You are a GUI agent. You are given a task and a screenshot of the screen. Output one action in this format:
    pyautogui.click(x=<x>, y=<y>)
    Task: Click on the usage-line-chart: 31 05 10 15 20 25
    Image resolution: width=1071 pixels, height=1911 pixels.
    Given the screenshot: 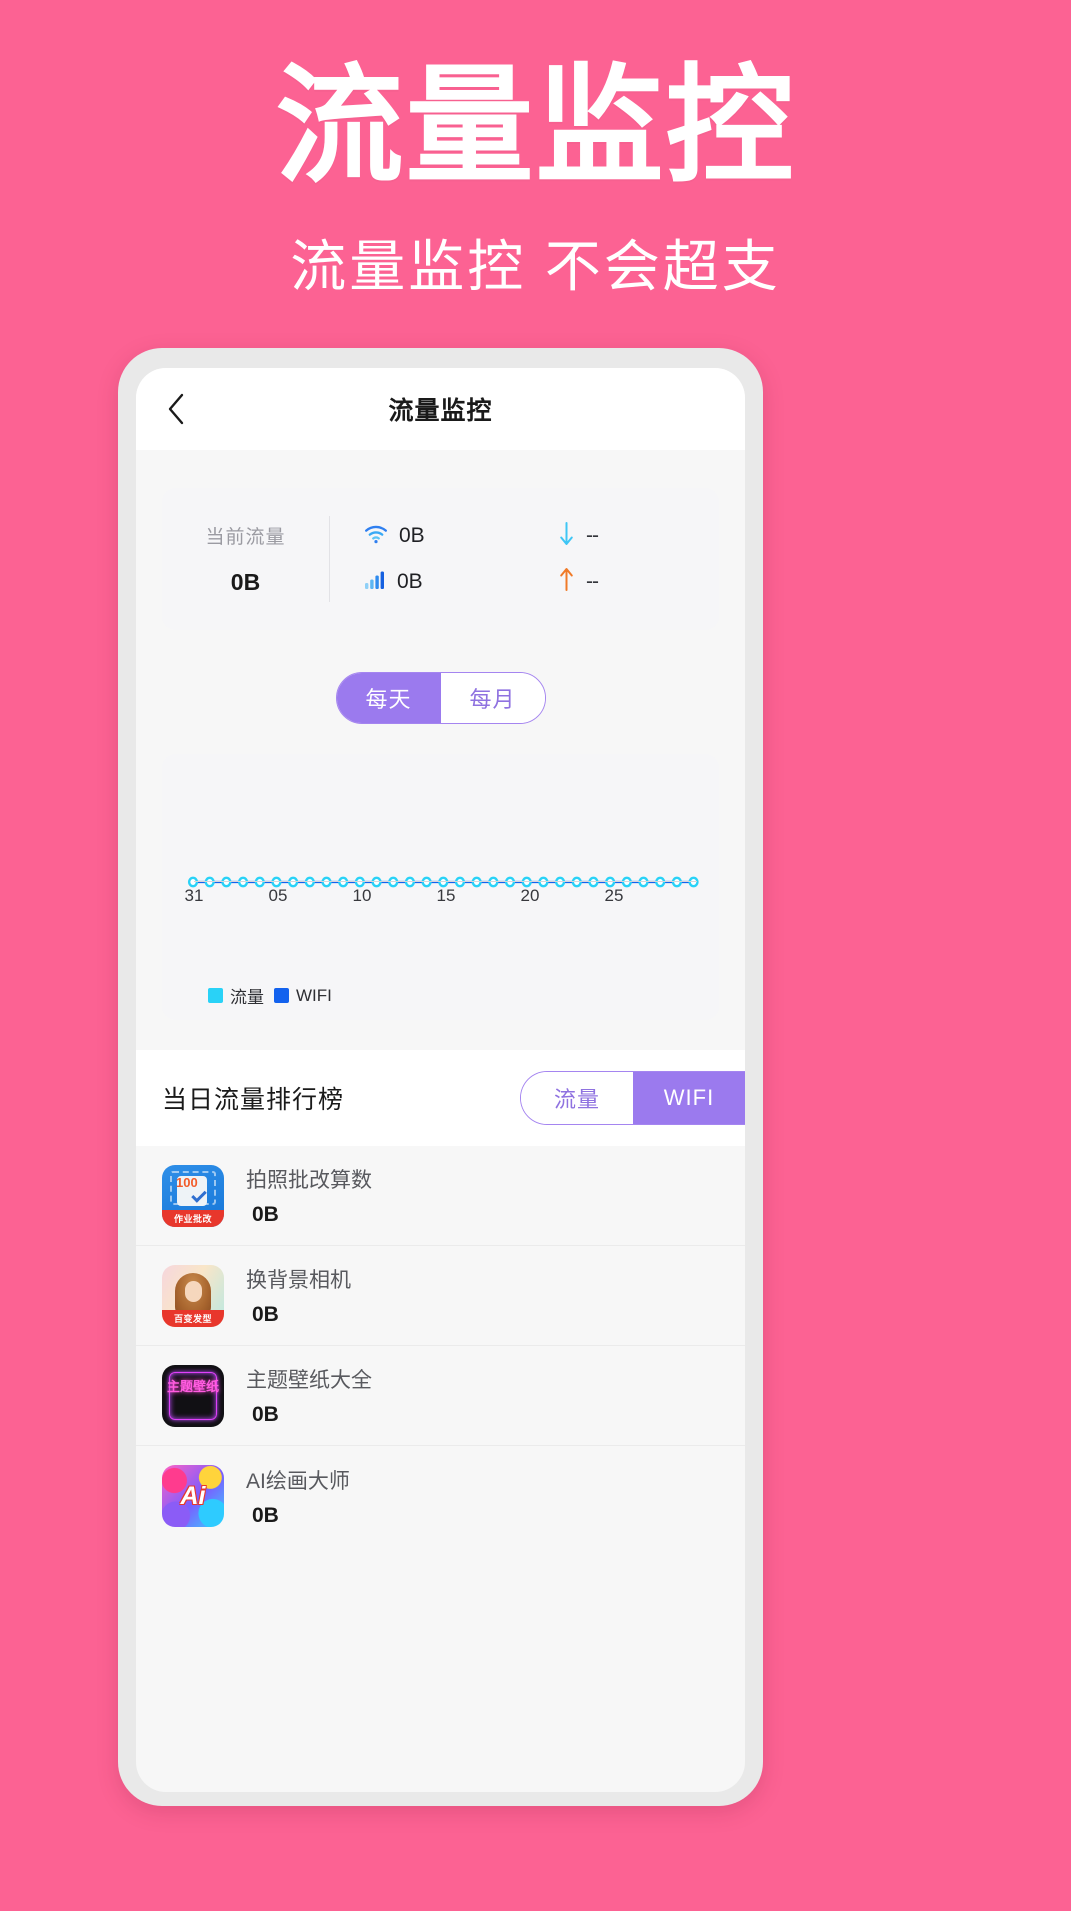 What is the action you would take?
    pyautogui.click(x=440, y=857)
    